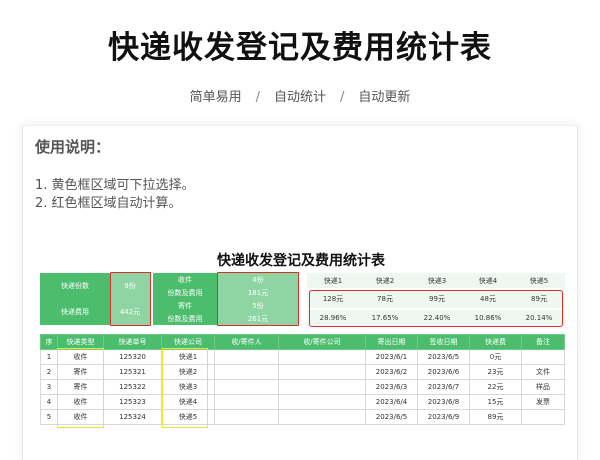 This screenshot has width=600, height=460. I want to click on courier-name: 快递3, so click(437, 280).